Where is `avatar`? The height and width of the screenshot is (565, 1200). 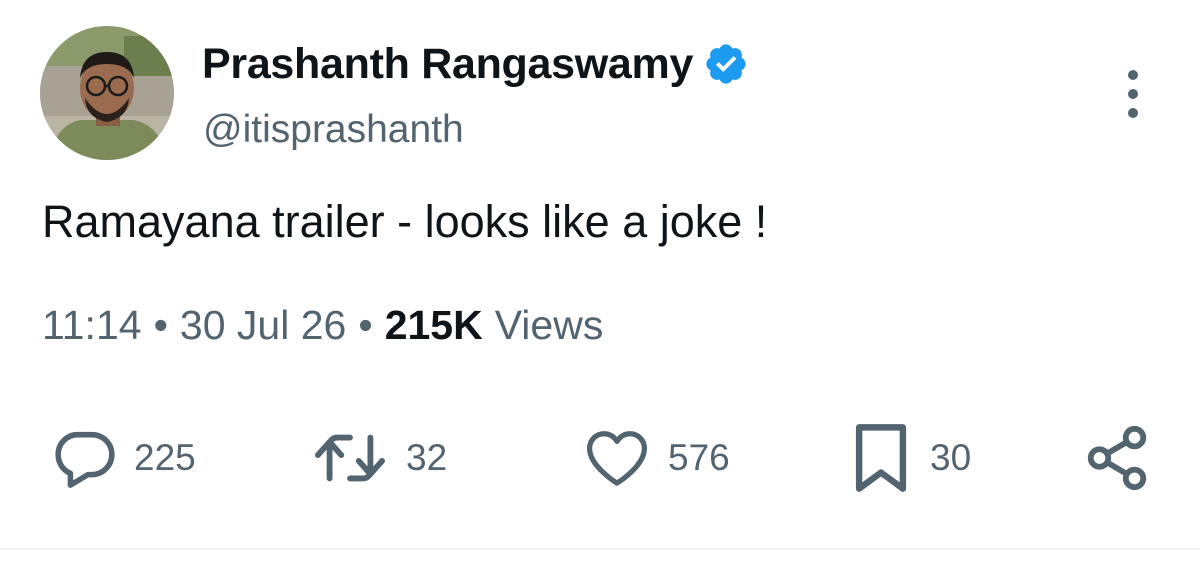
avatar is located at coordinates (107, 93).